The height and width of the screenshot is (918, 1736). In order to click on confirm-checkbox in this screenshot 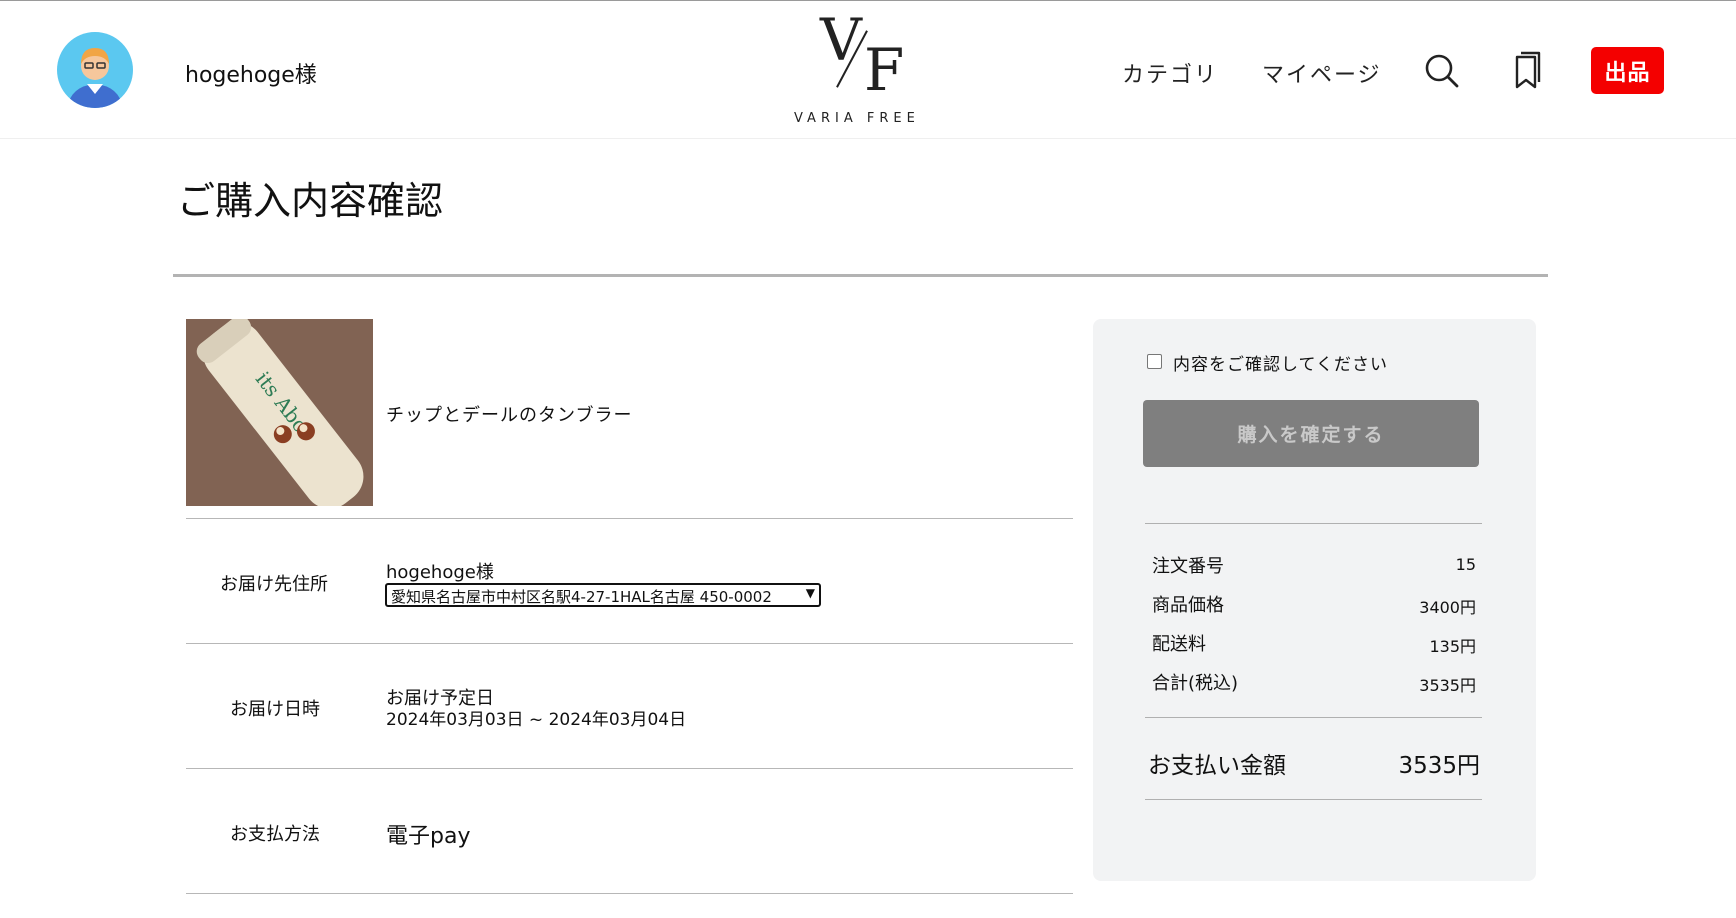, I will do `click(1154, 361)`.